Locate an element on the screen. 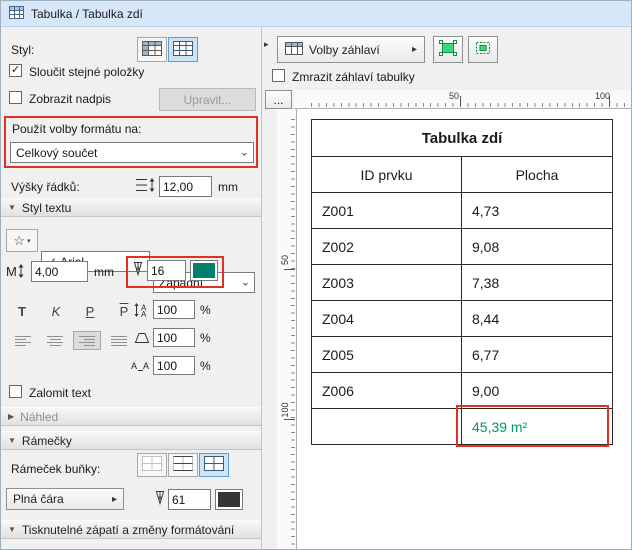  green-selection-marquee-icon is located at coordinates (483, 49).